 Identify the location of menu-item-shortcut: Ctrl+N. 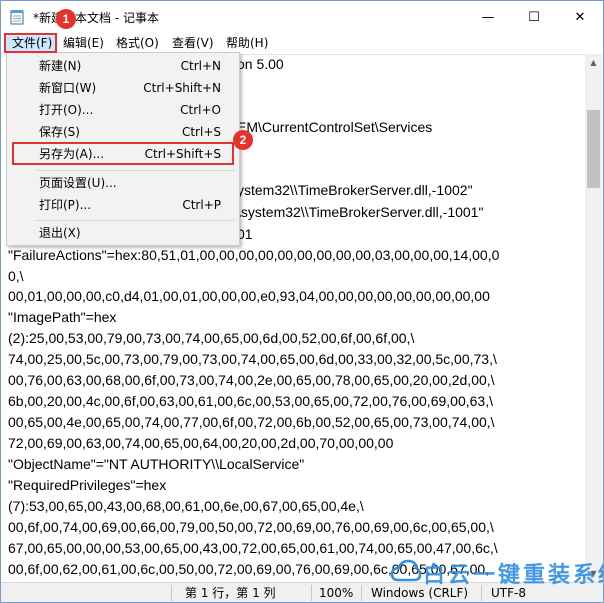
(200, 66).